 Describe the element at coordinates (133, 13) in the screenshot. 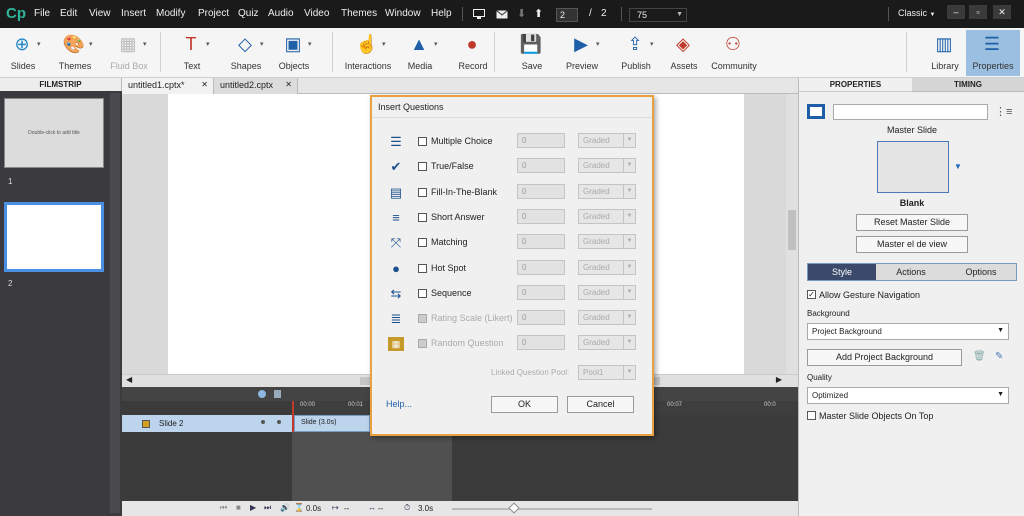

I see `menu-item-insert: Insert` at that location.